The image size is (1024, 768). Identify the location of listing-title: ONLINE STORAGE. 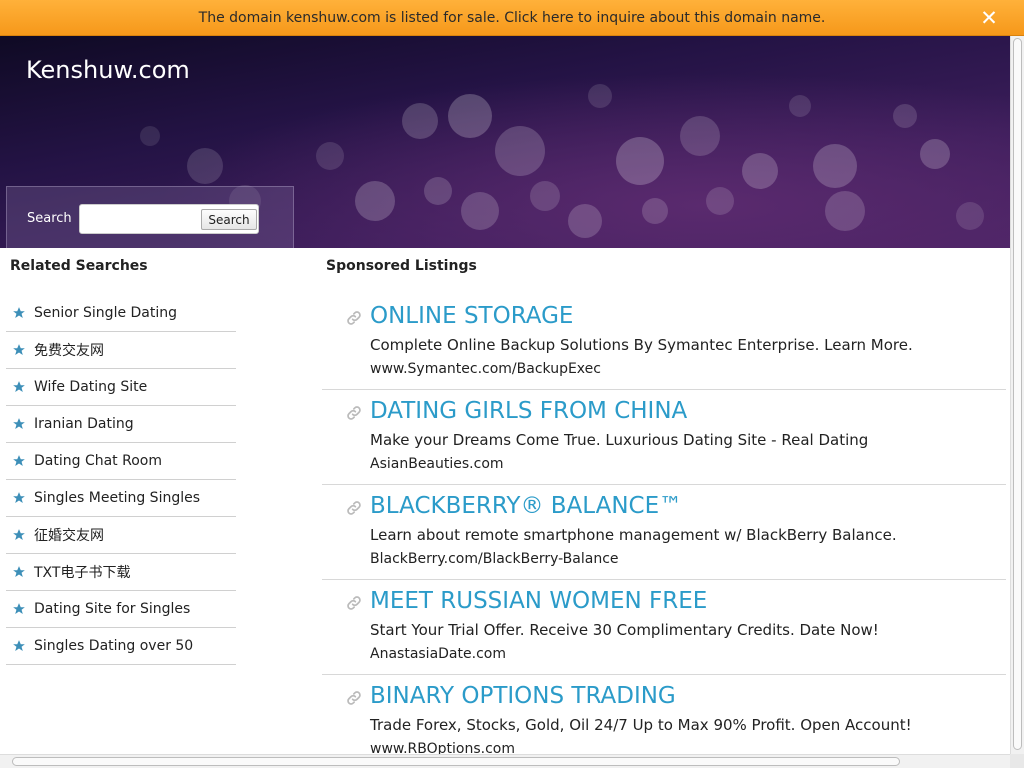
(471, 316).